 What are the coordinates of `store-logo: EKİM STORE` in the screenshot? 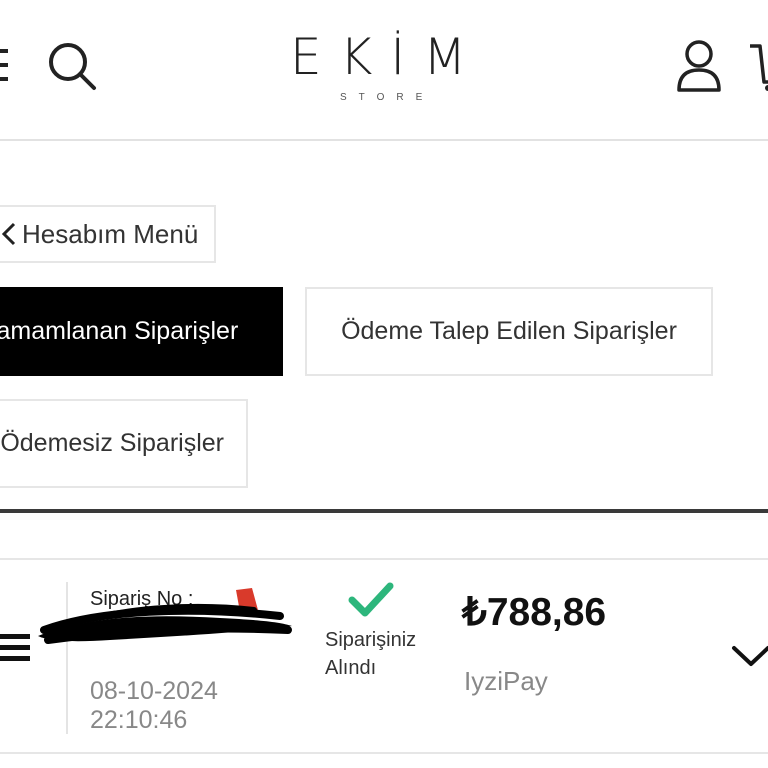 It's located at (382, 69).